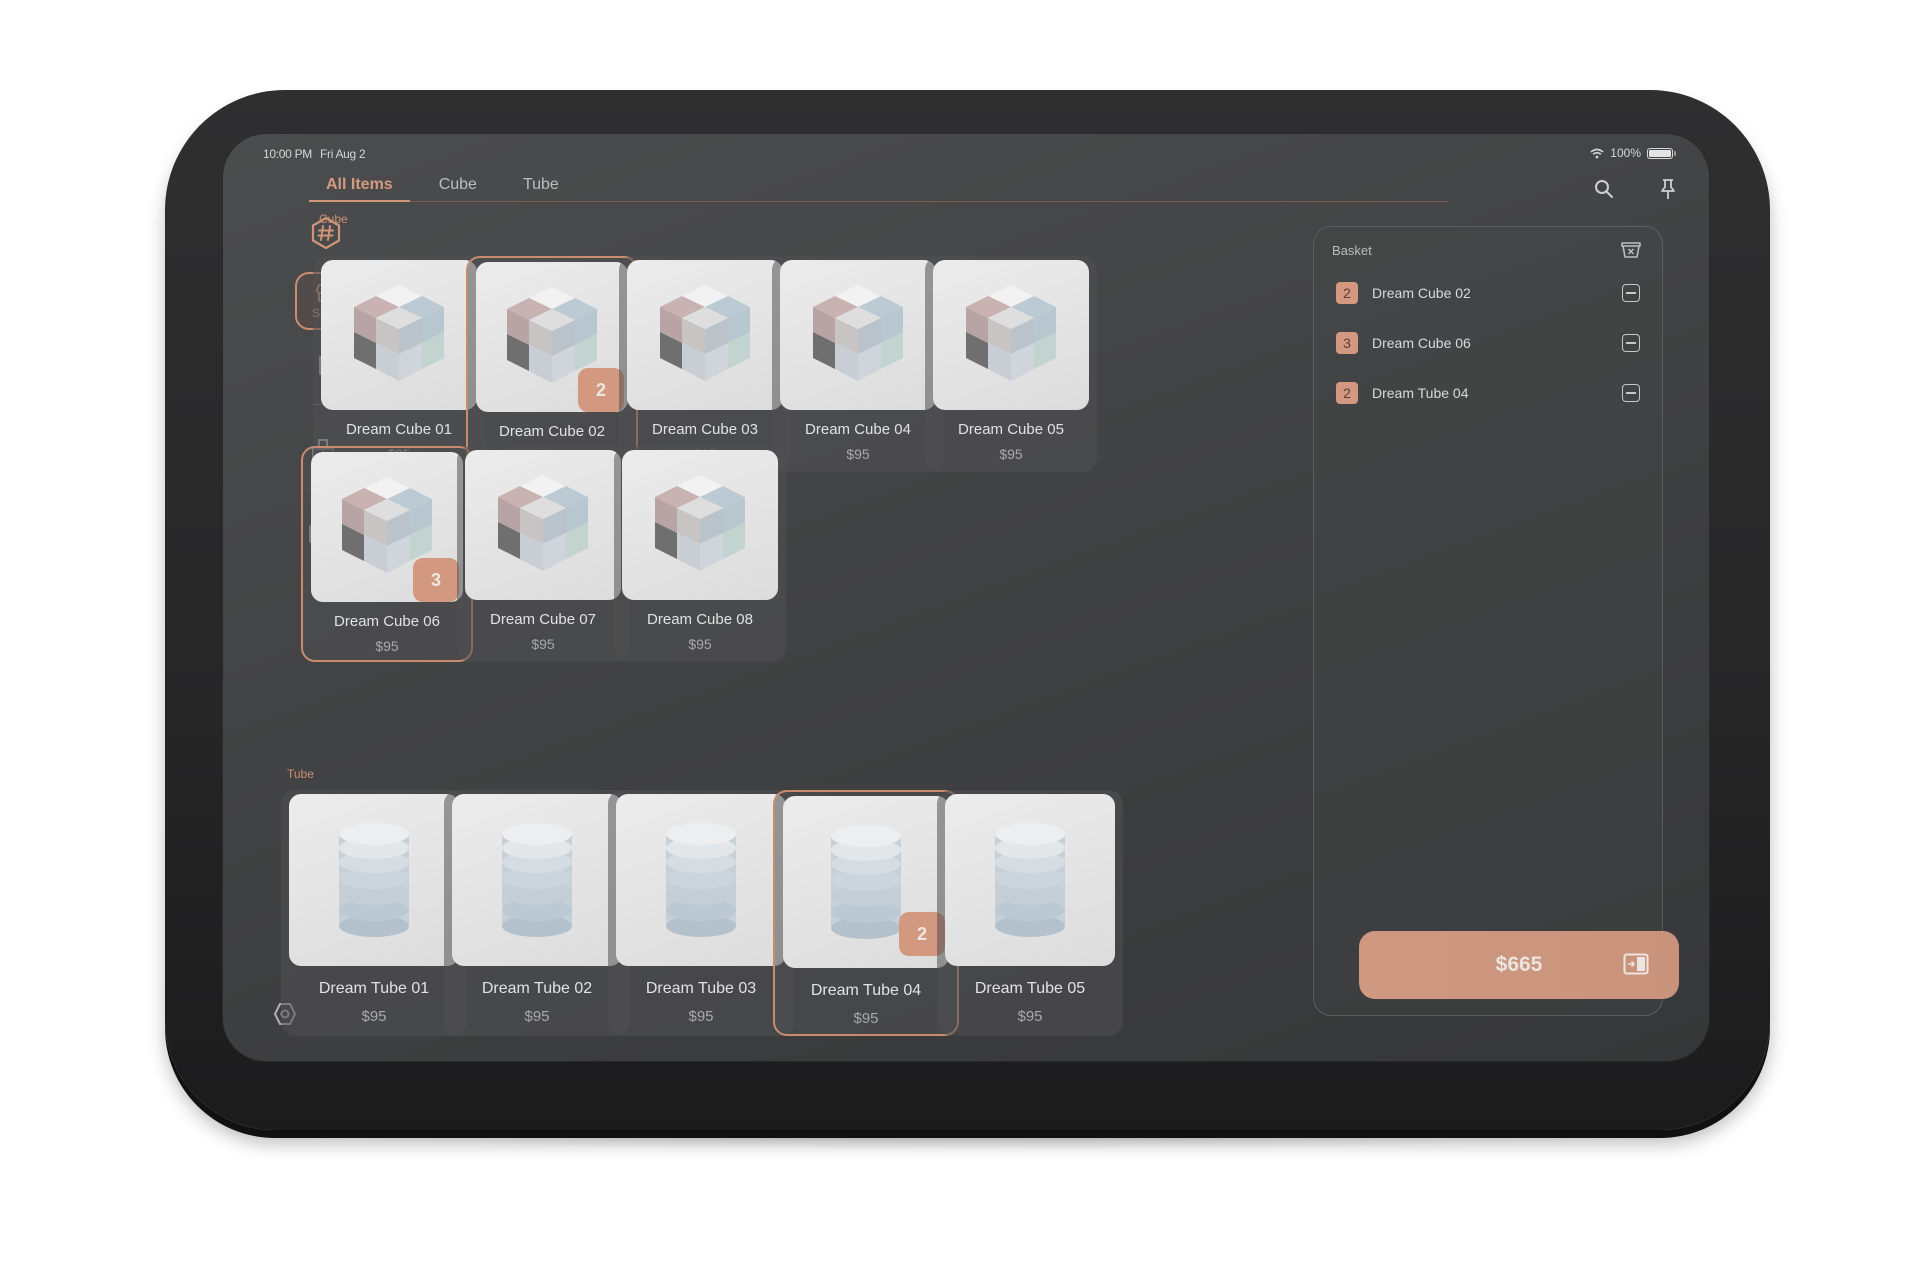  I want to click on product-name: Dream Tube 04, so click(866, 990).